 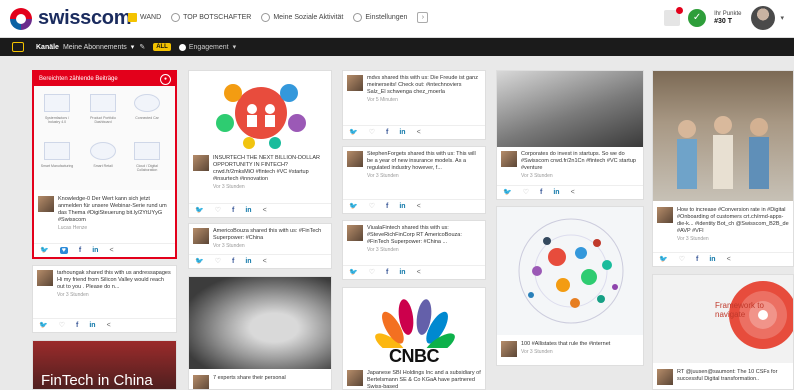 I want to click on edit-icon: ✎, so click(x=142, y=47).